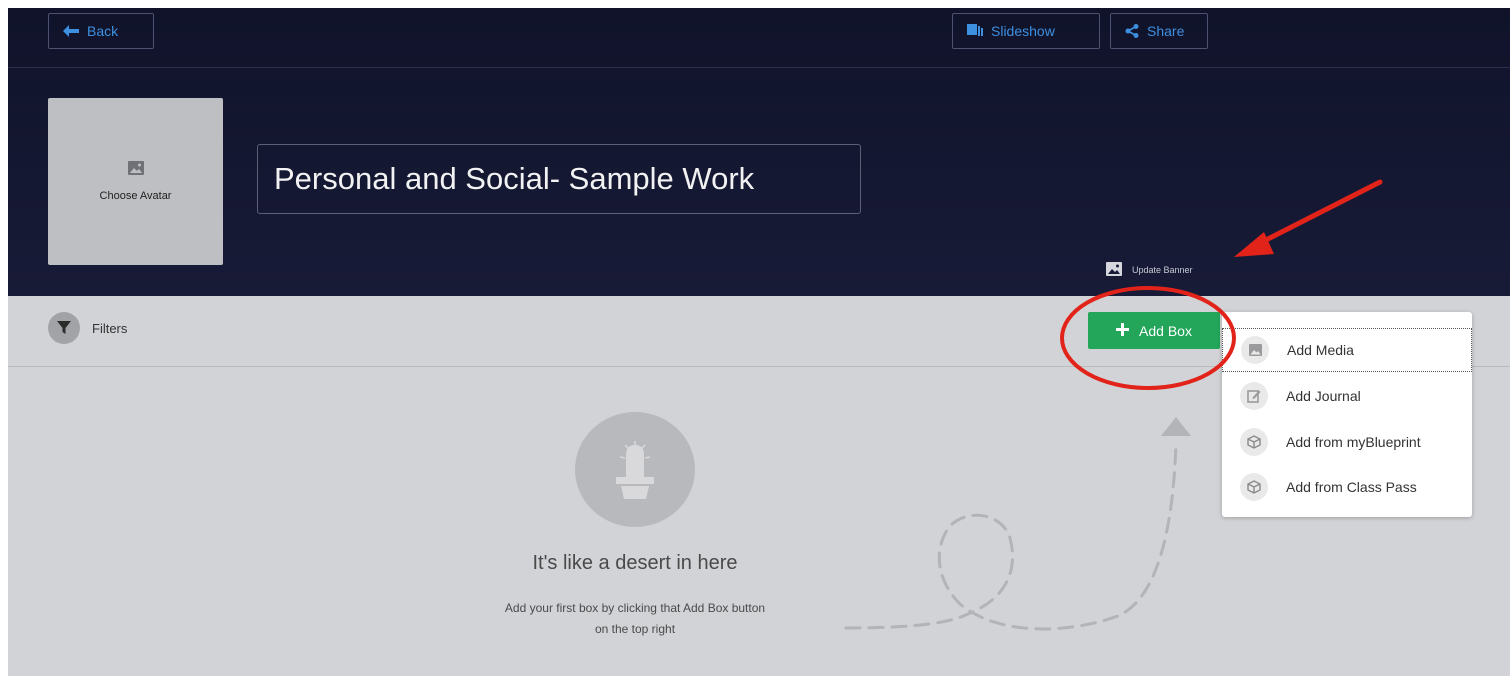 This screenshot has width=1510, height=676. I want to click on empty-state-title: It's like a desert in here, so click(635, 563).